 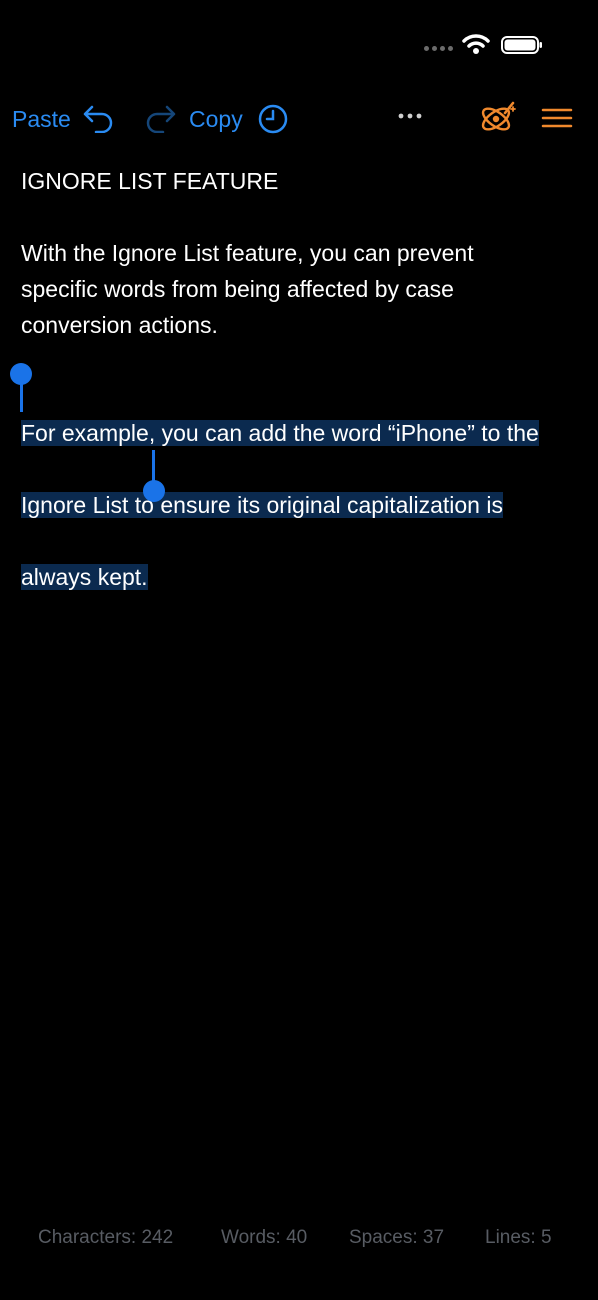 What do you see at coordinates (41, 119) in the screenshot?
I see `paste-button: Paste` at bounding box center [41, 119].